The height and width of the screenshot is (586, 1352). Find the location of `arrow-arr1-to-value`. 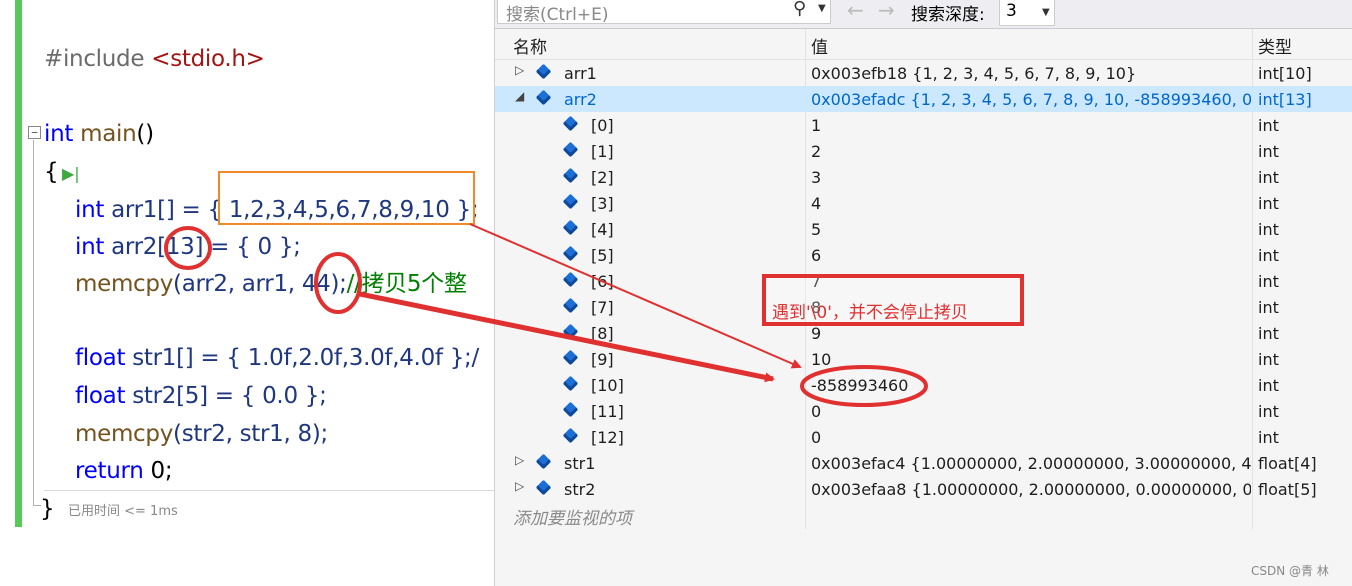

arrow-arr1-to-value is located at coordinates (635, 296).